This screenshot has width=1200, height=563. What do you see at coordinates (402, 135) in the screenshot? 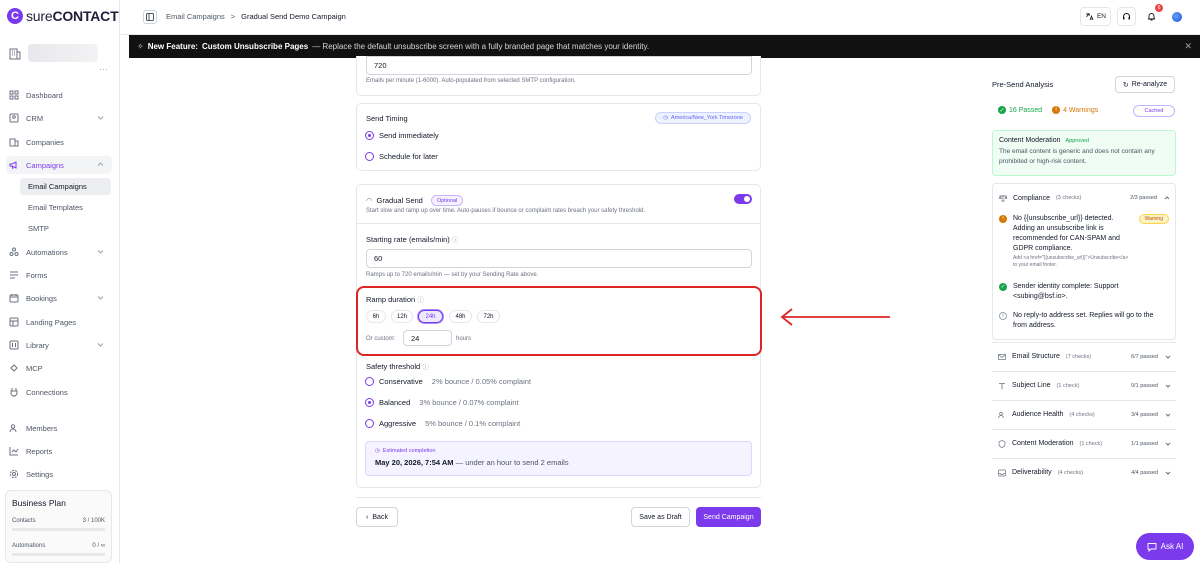
I see `send-immediately-option: Send immediately` at bounding box center [402, 135].